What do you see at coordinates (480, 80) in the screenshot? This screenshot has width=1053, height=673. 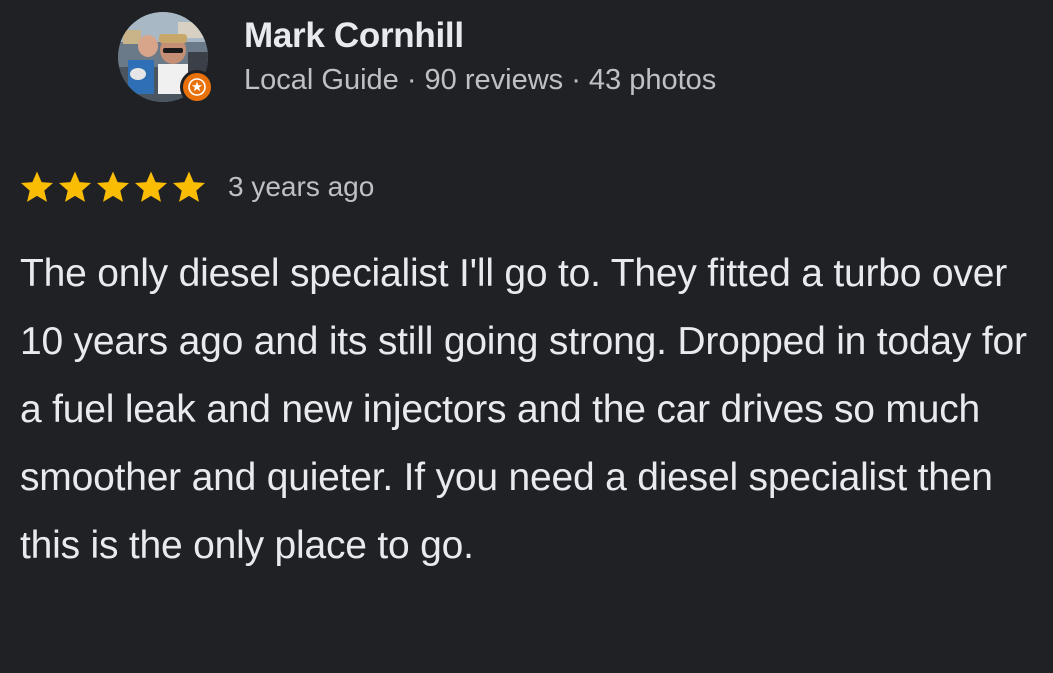 I see `reviewer-meta: Local Guide · 90 reviews · 43 photos` at bounding box center [480, 80].